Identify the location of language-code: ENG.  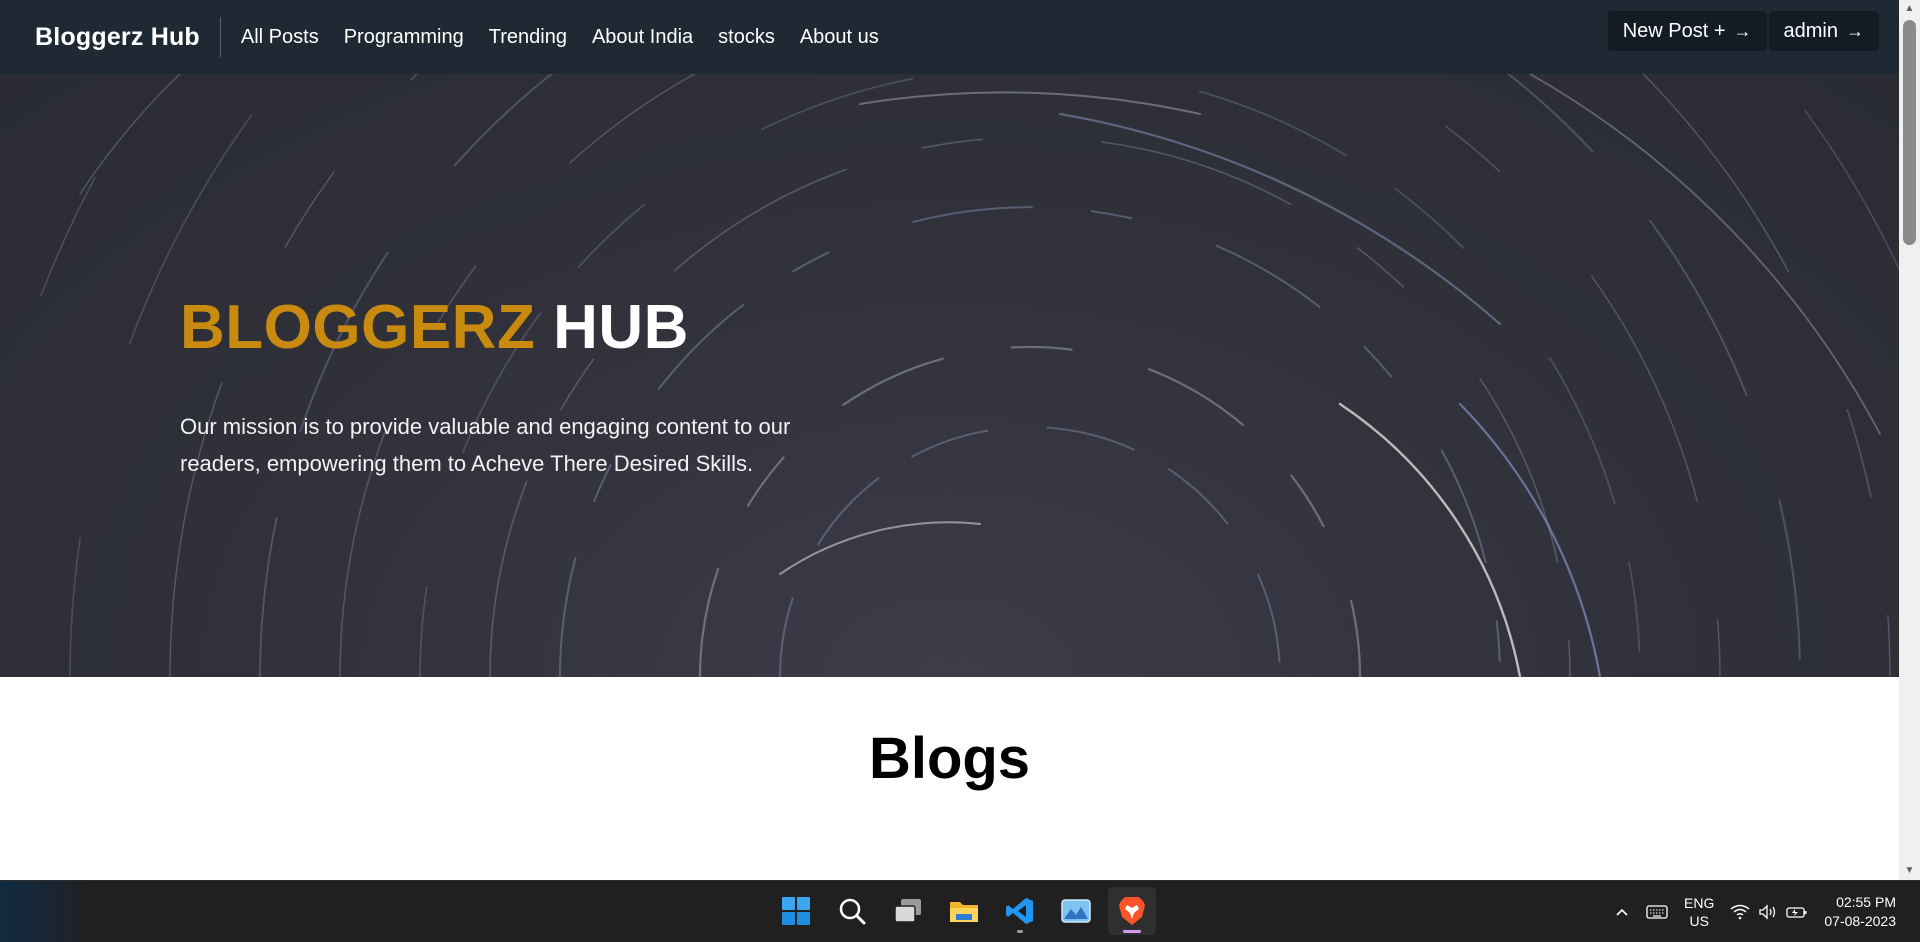
(1699, 902).